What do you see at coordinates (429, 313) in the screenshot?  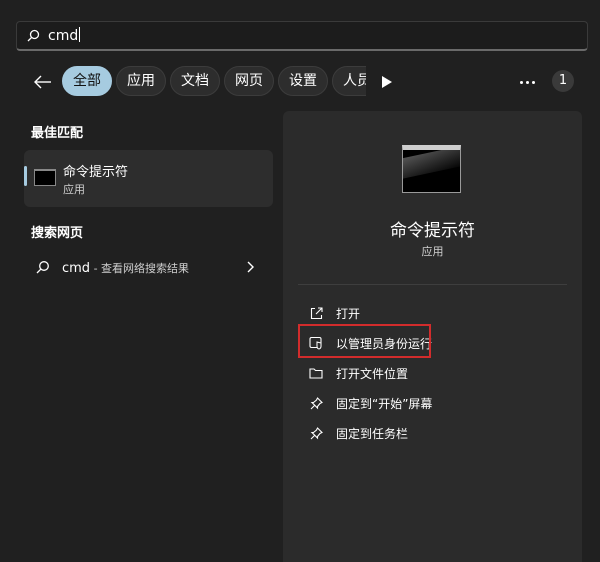 I see `action-open: 打开` at bounding box center [429, 313].